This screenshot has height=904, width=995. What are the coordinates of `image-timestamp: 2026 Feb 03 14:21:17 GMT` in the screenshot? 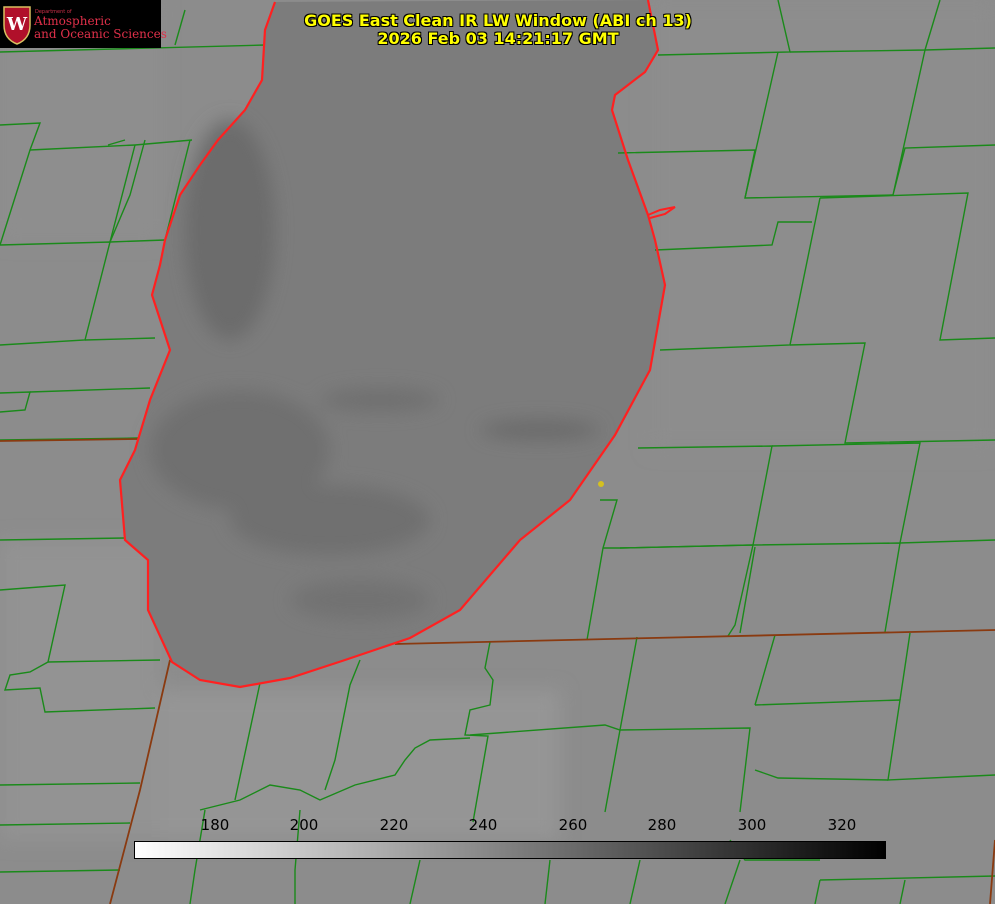 It's located at (498, 38).